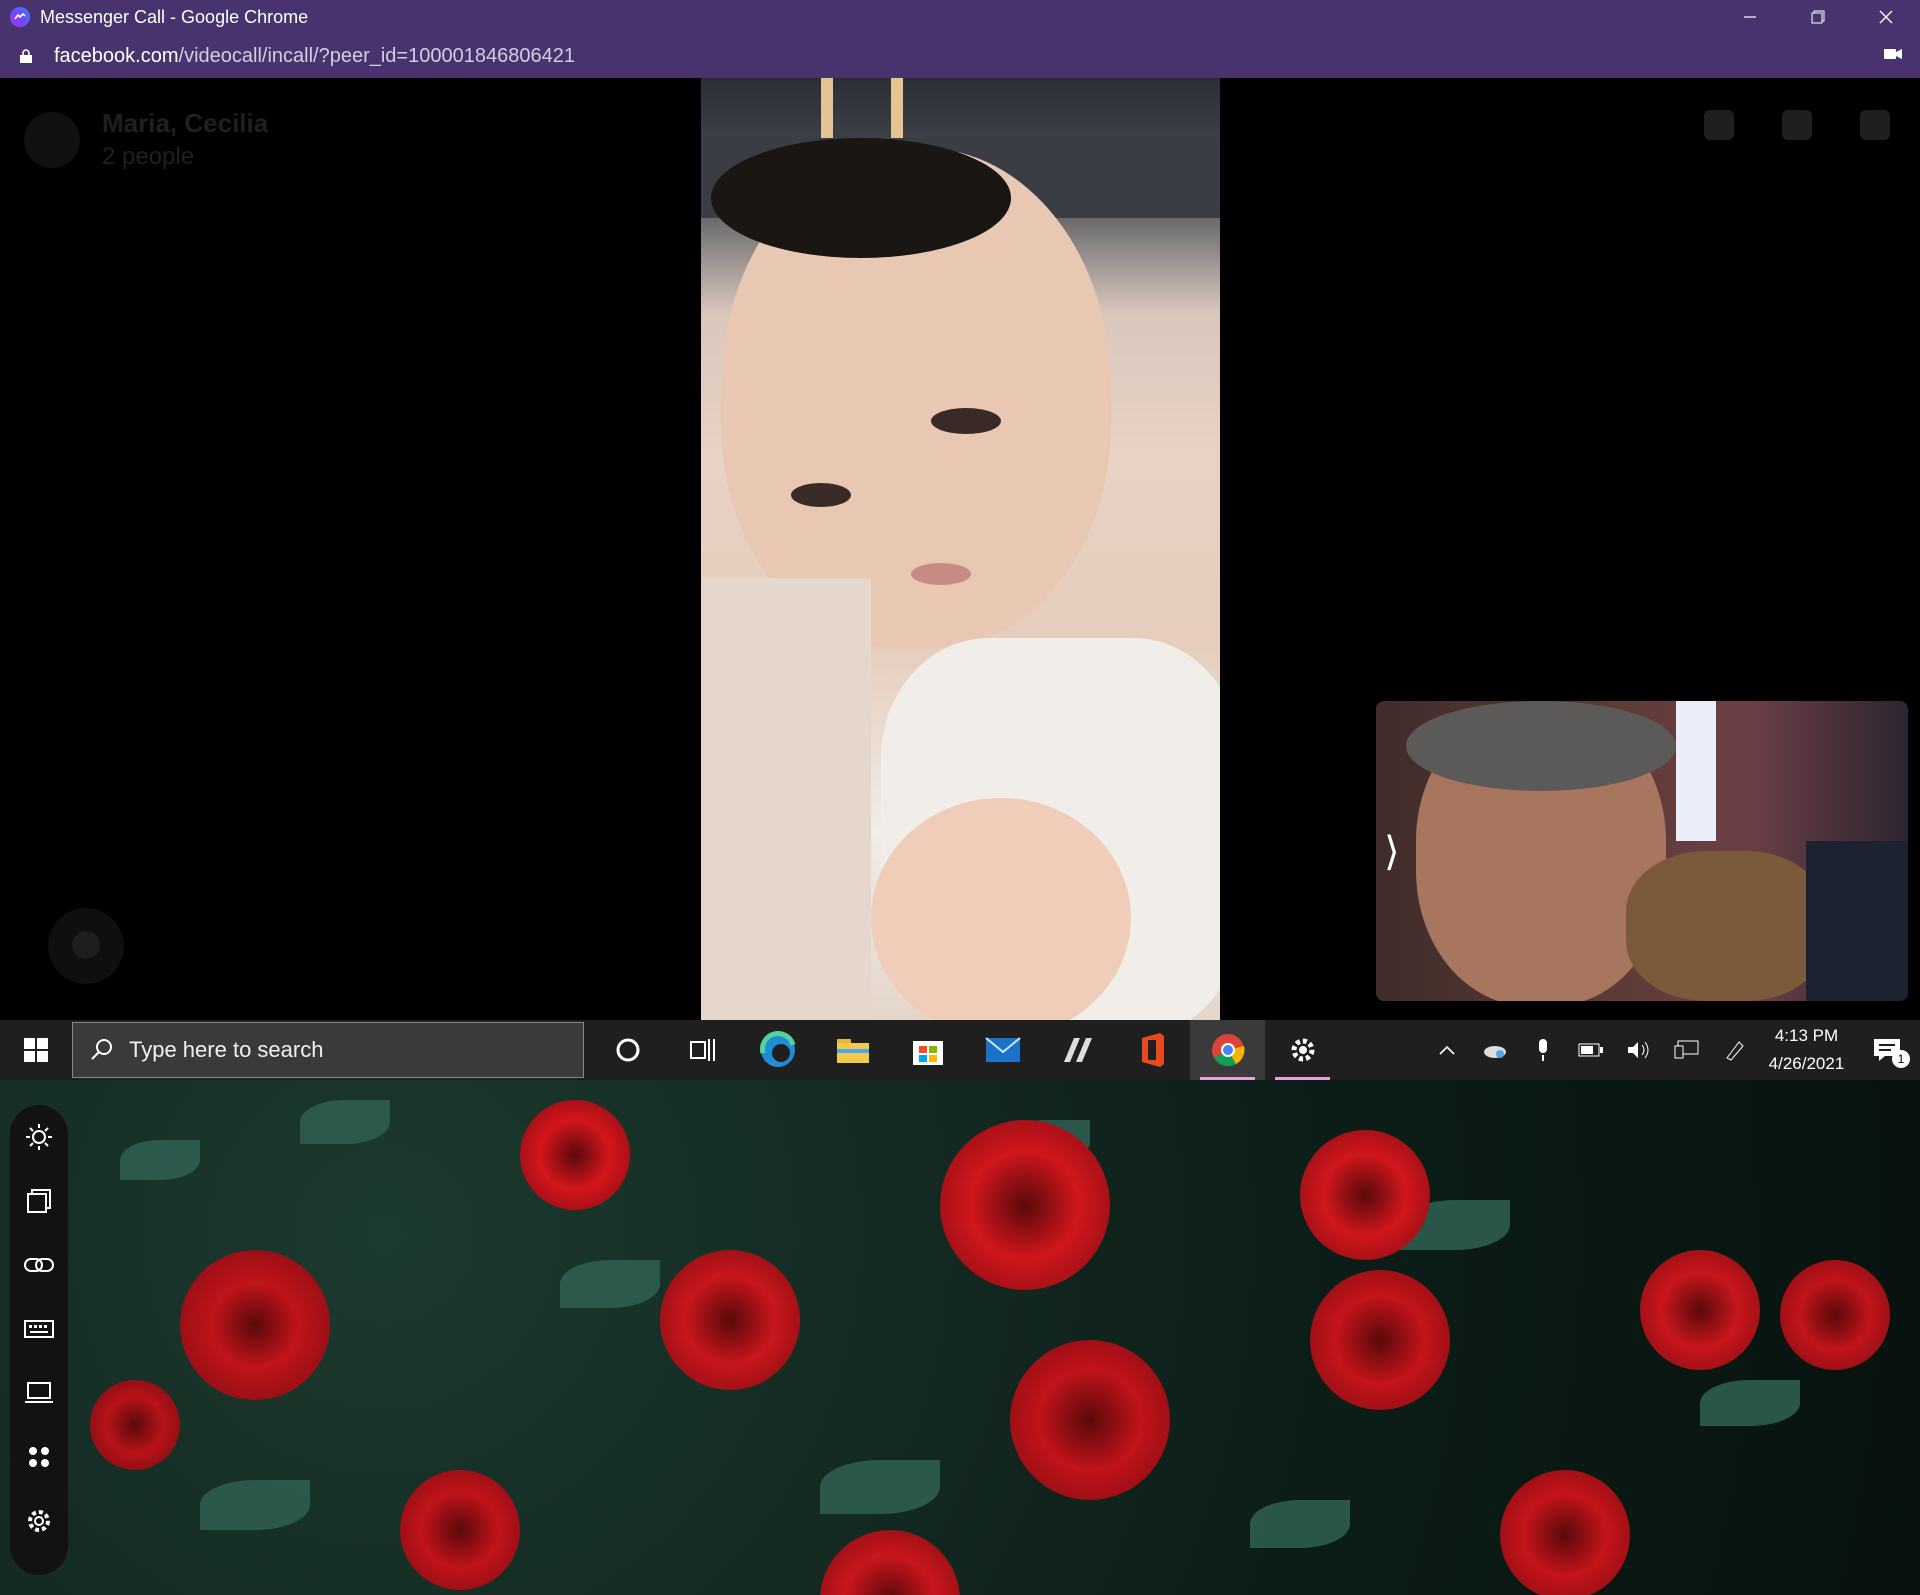 The image size is (1920, 1595). Describe the element at coordinates (1887, 1050) in the screenshot. I see `action-center-button: 1` at that location.